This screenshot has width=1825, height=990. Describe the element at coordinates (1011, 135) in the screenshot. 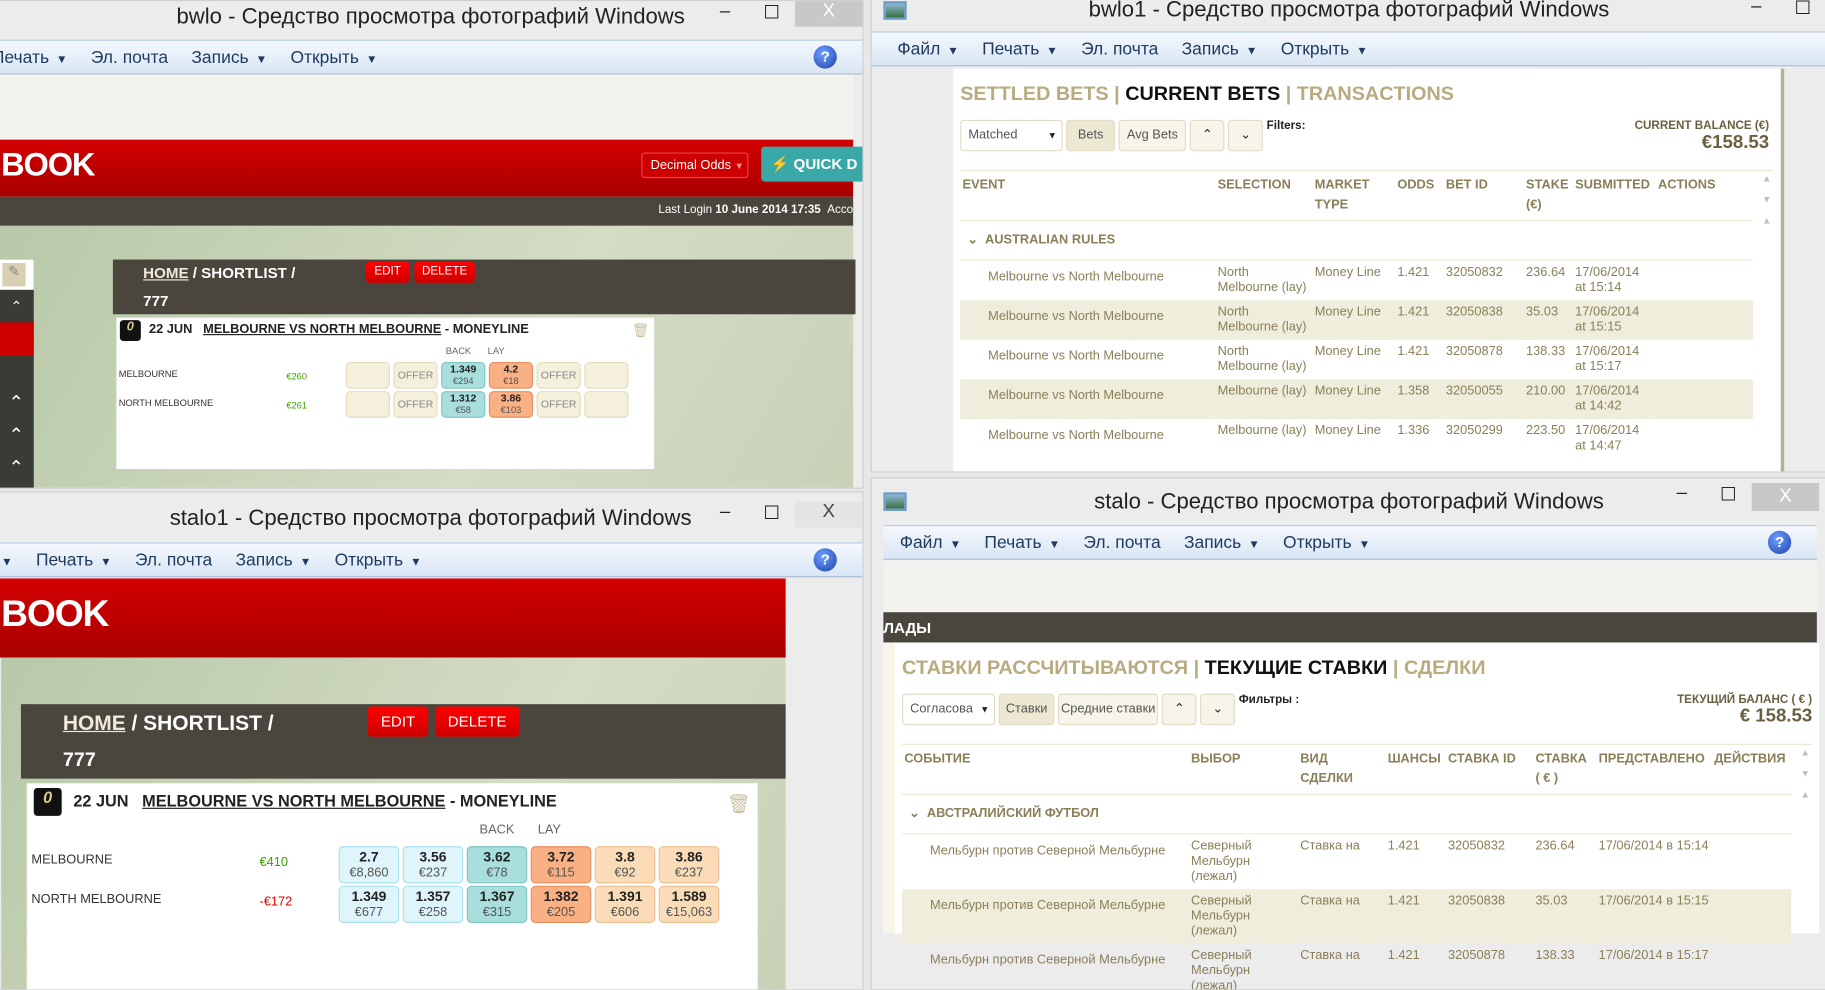

I see `bet-status-select: Matched ▼` at that location.